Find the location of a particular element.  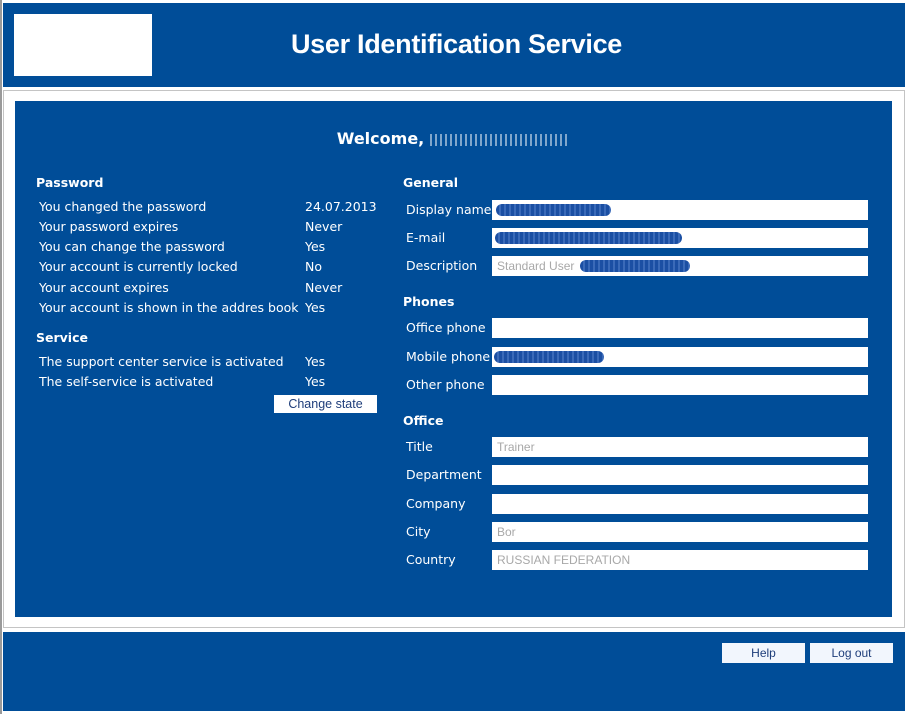

info-row: You can change the password Yes is located at coordinates (209, 249).